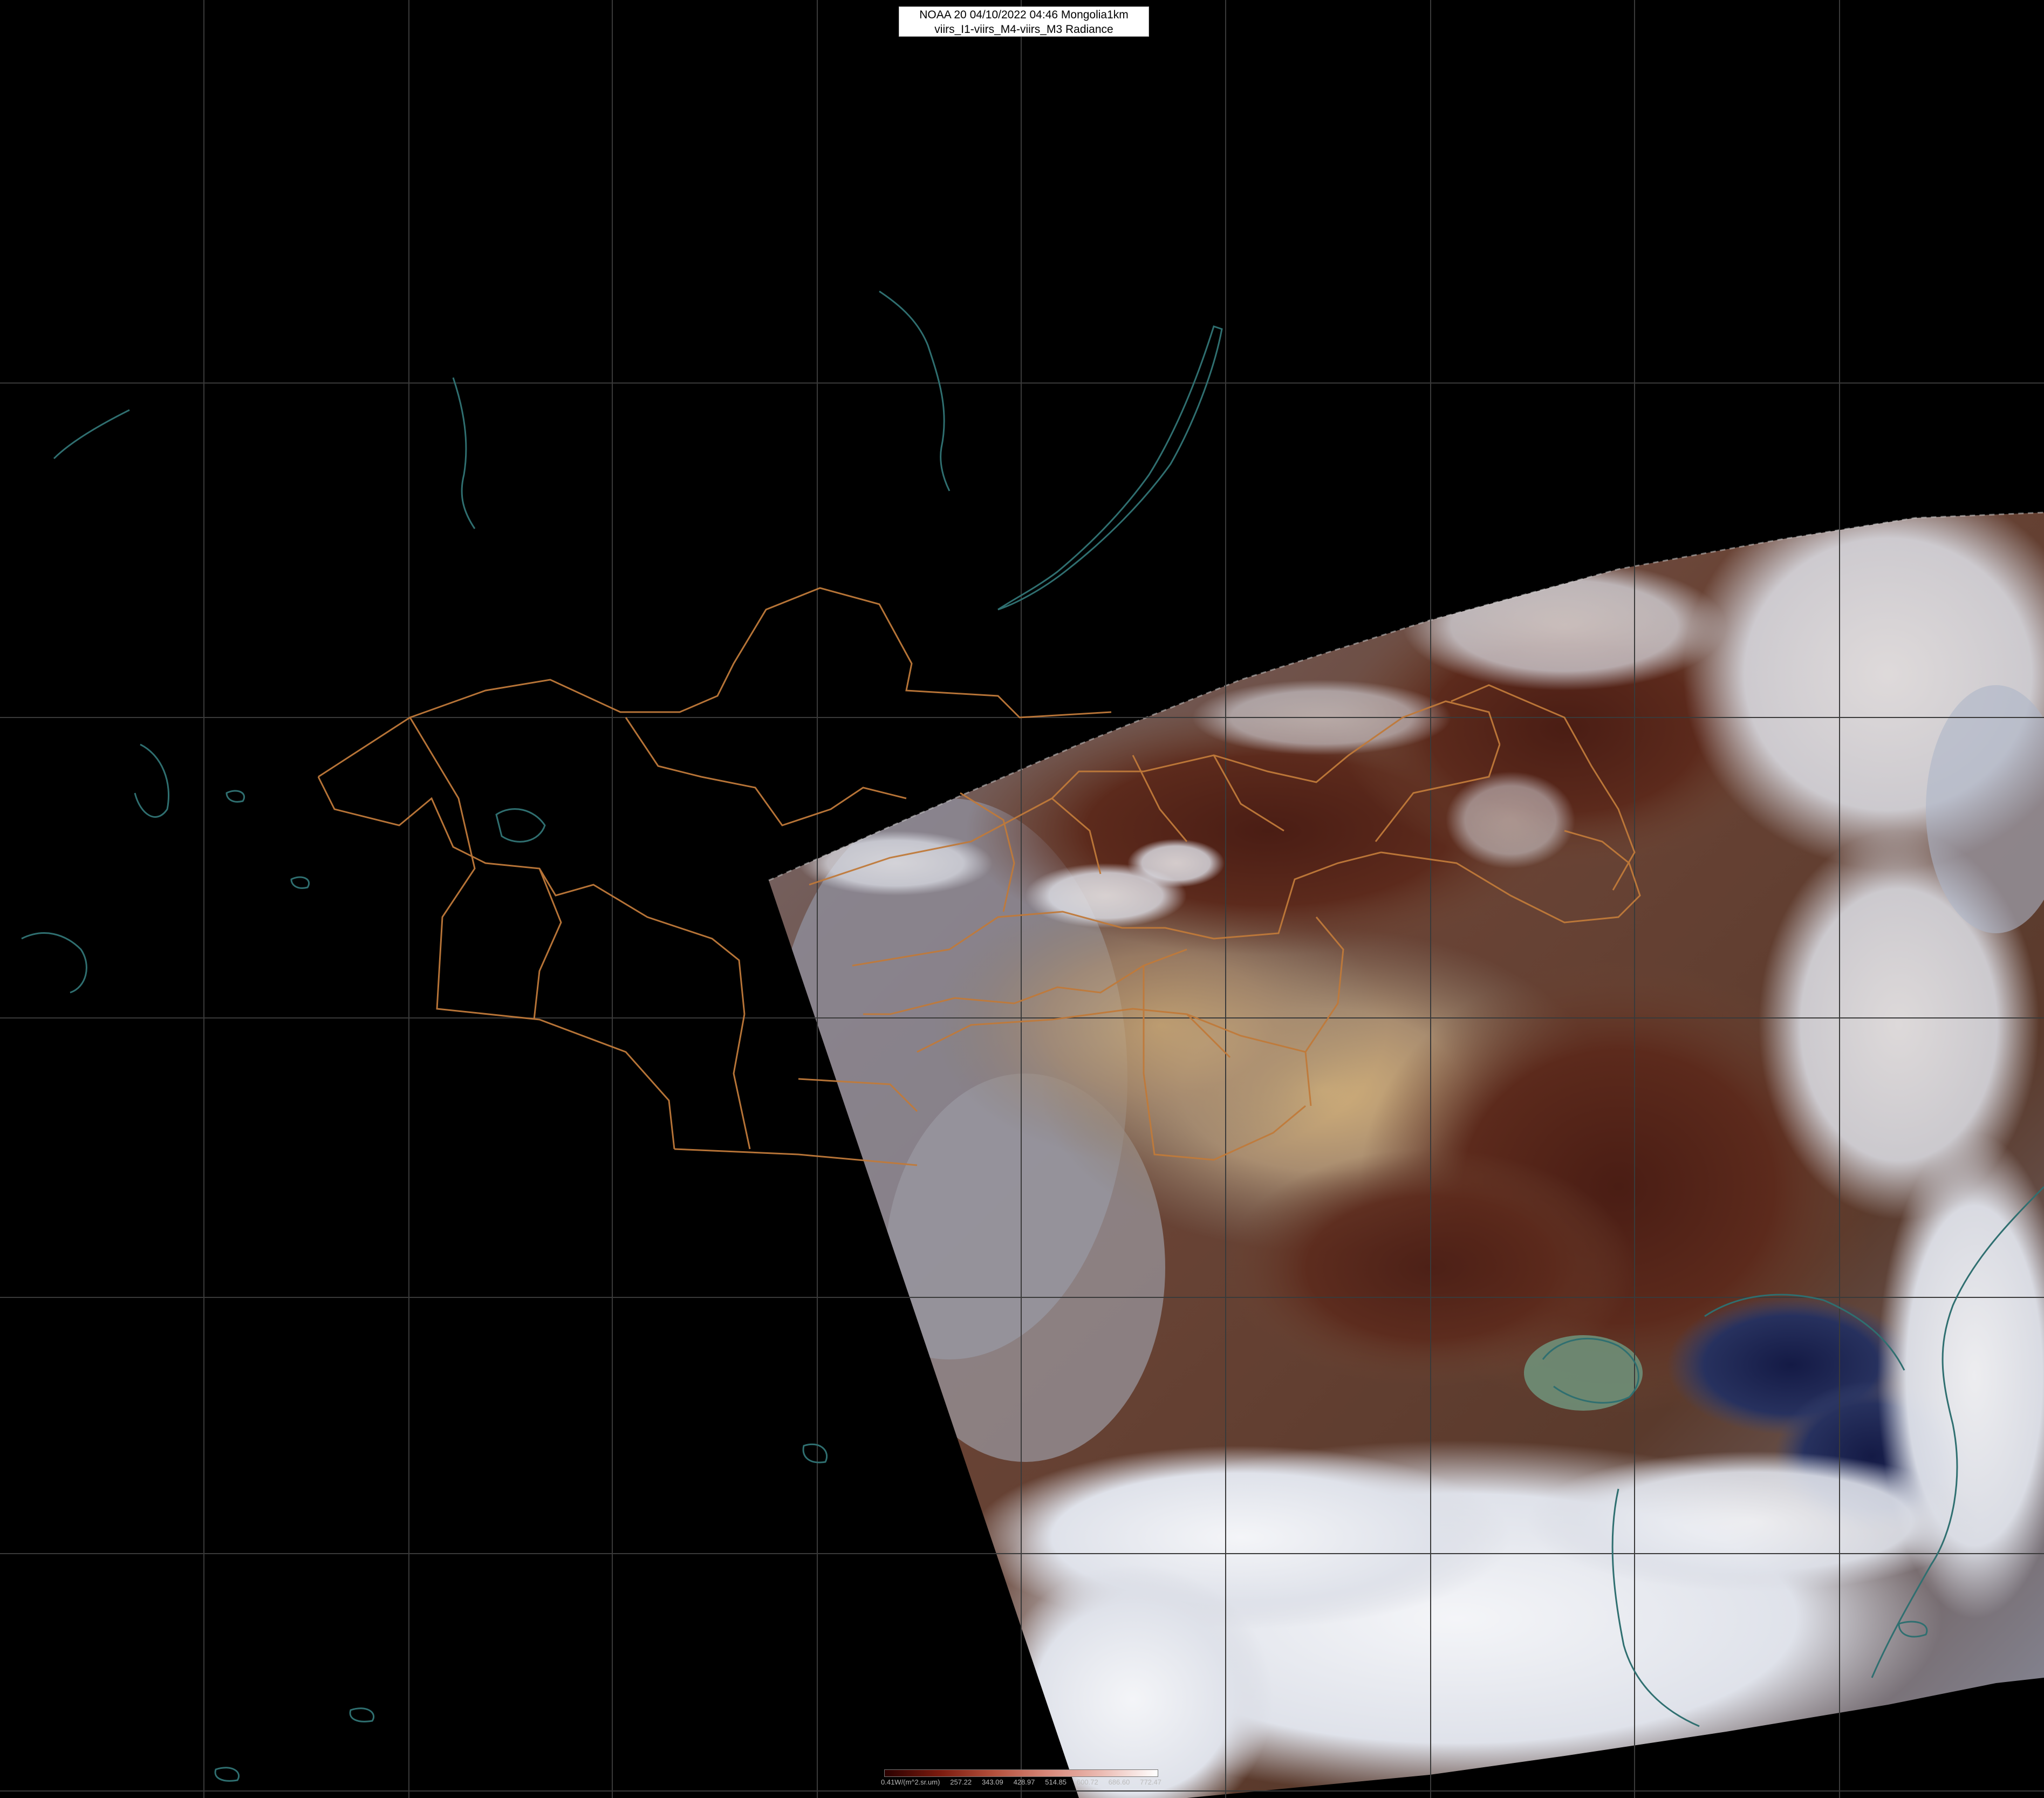 This screenshot has width=2044, height=1798. What do you see at coordinates (1021, 1773) in the screenshot?
I see `colorbar-ramp` at bounding box center [1021, 1773].